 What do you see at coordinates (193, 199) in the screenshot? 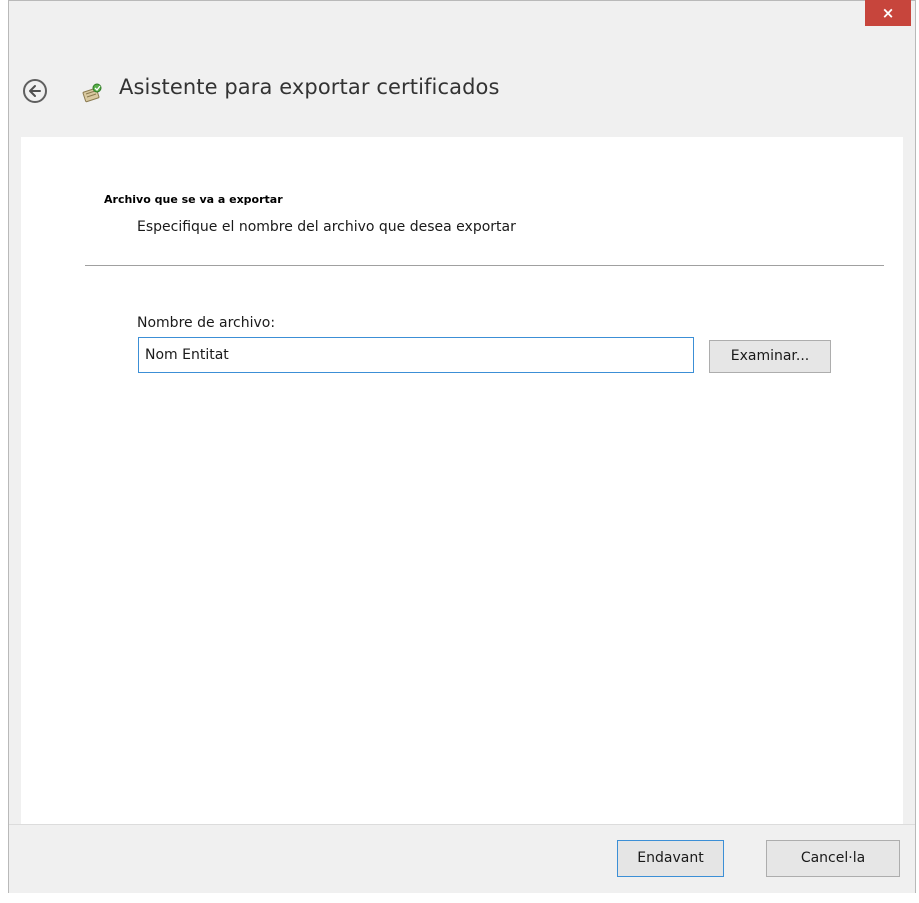
I see `section-title: Archivo que se va a exportar` at bounding box center [193, 199].